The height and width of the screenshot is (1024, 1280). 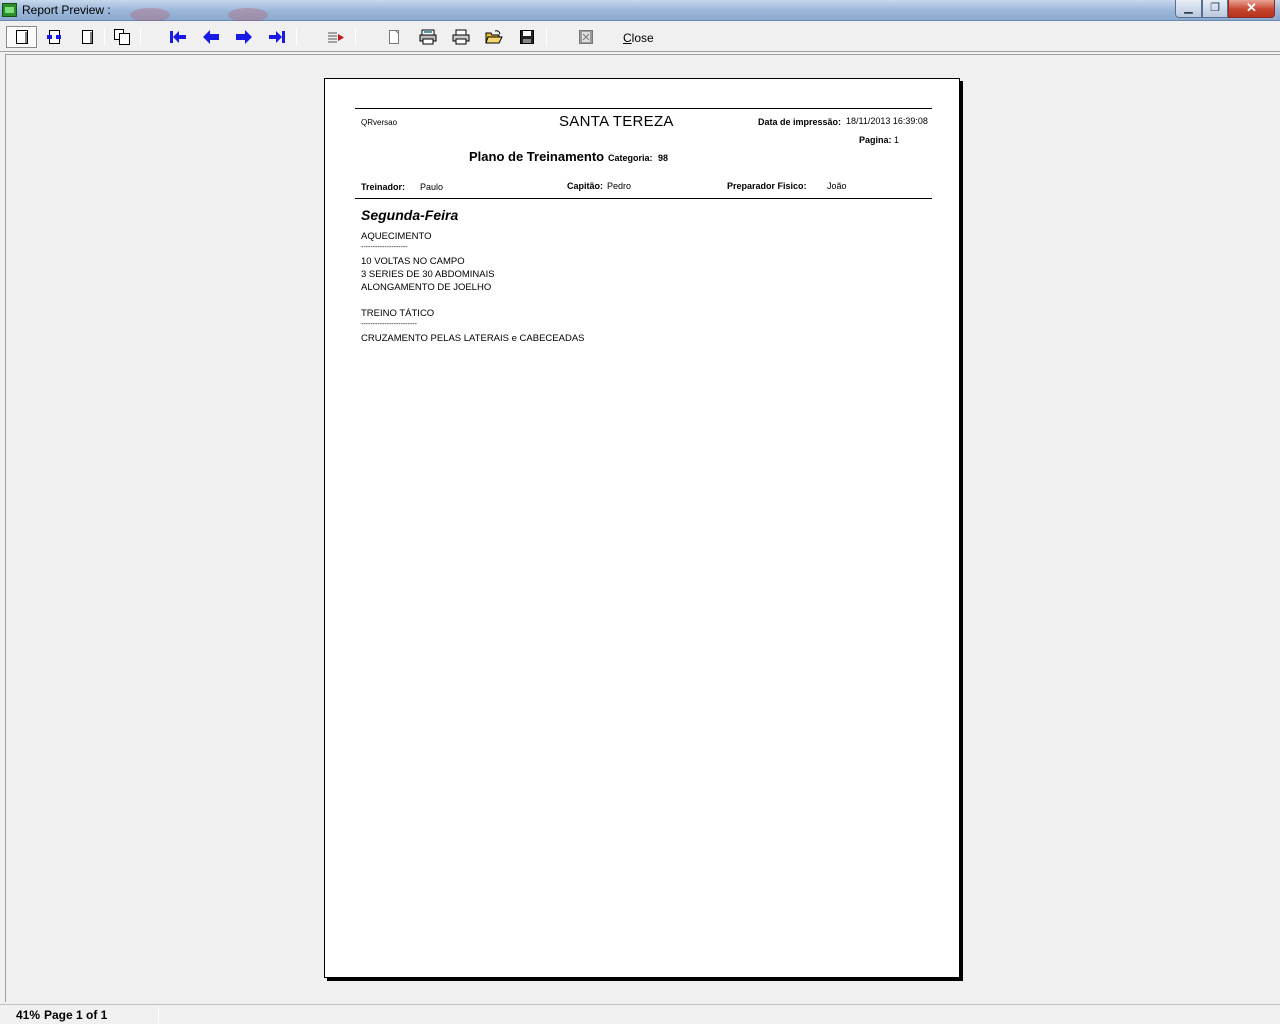 I want to click on report-line: 10 VOLTAS NO CAMPO, so click(x=413, y=261).